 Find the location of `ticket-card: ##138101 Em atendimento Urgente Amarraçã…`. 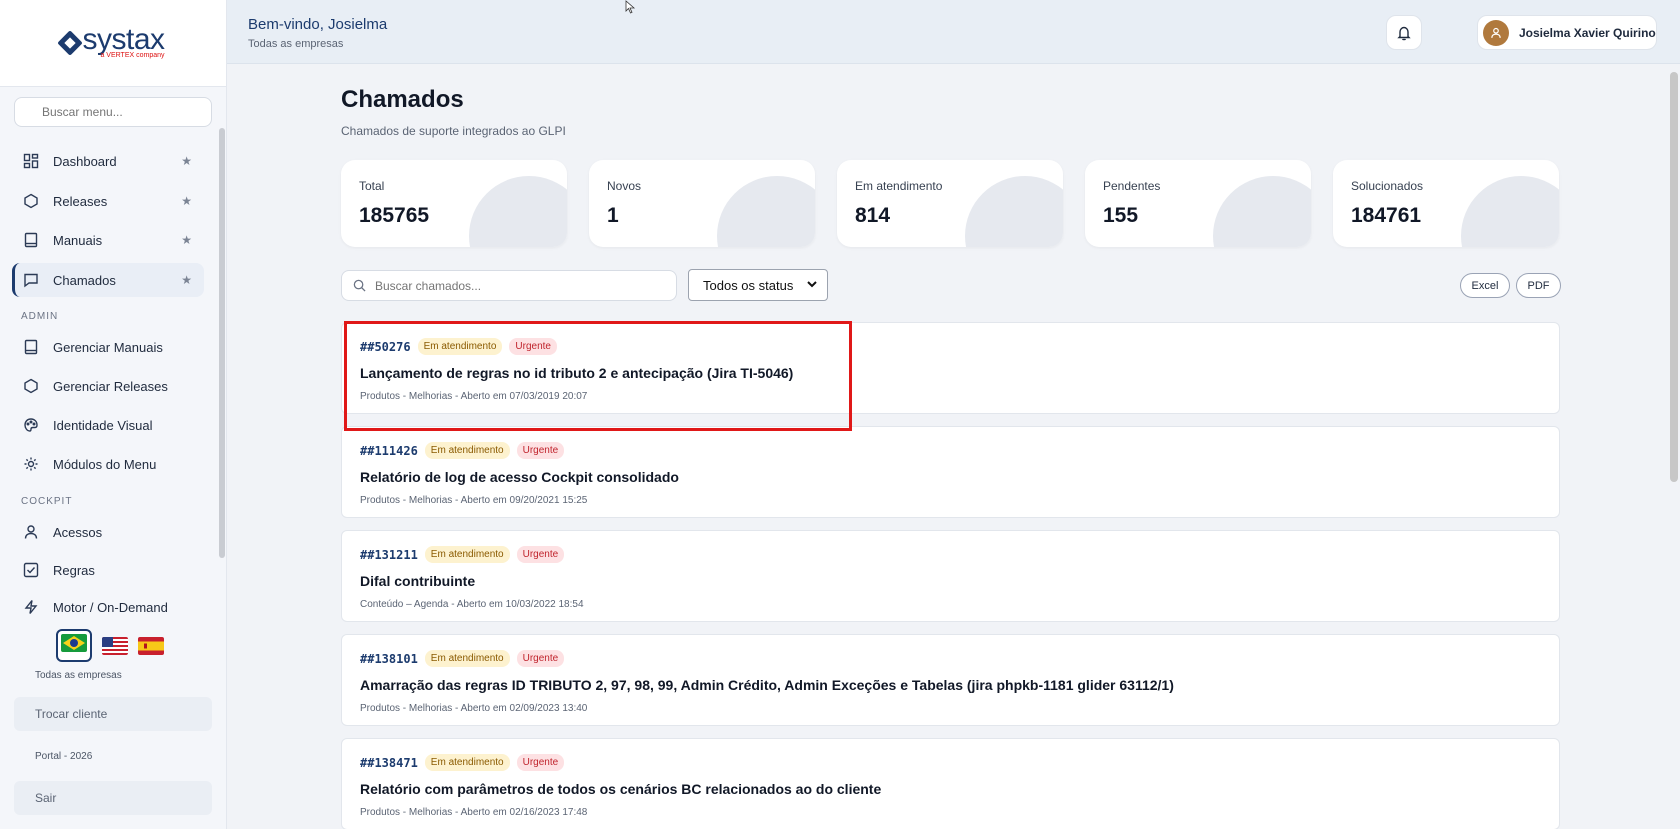

ticket-card: ##138101 Em atendimento Urgente Amarraçã… is located at coordinates (950, 680).